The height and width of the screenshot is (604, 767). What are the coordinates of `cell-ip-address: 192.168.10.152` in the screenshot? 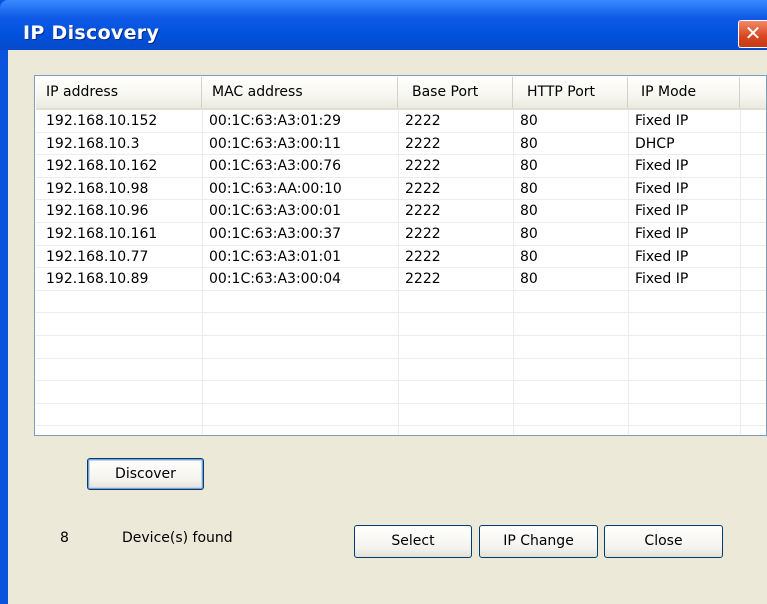 It's located at (102, 121).